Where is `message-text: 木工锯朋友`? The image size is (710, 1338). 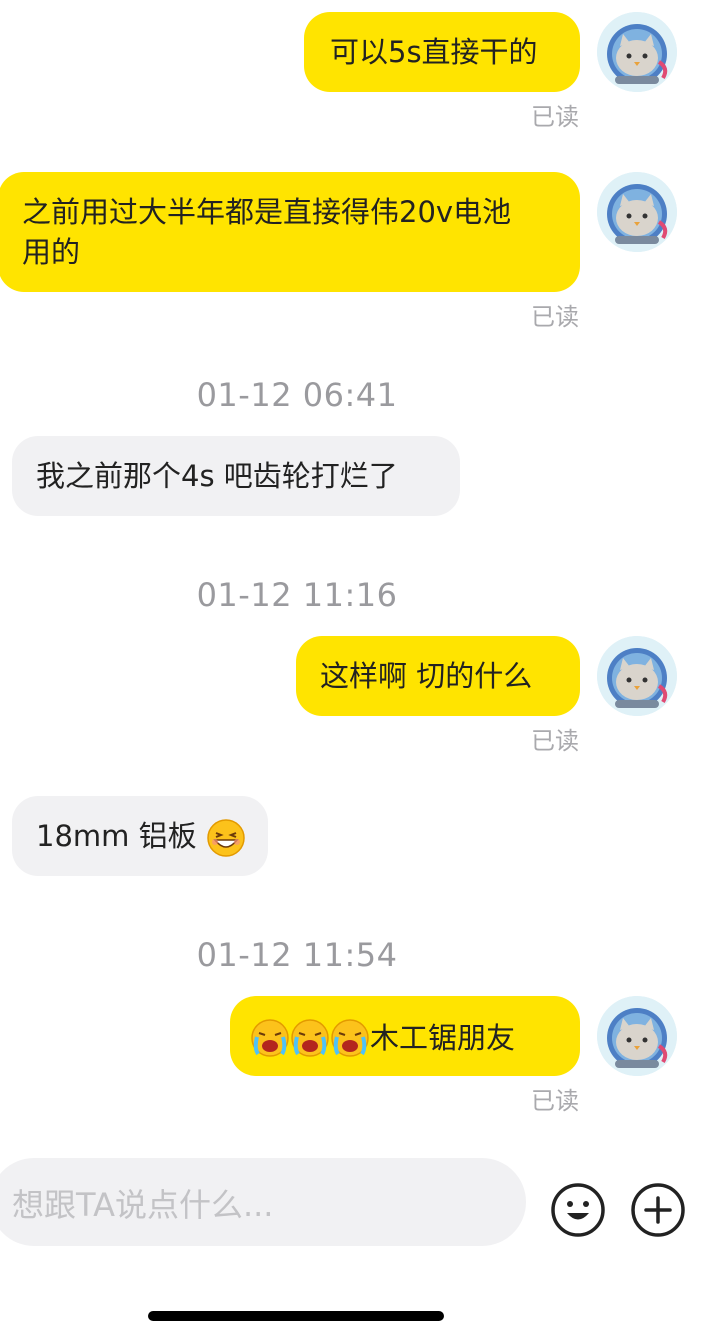 message-text: 木工锯朋友 is located at coordinates (443, 1038).